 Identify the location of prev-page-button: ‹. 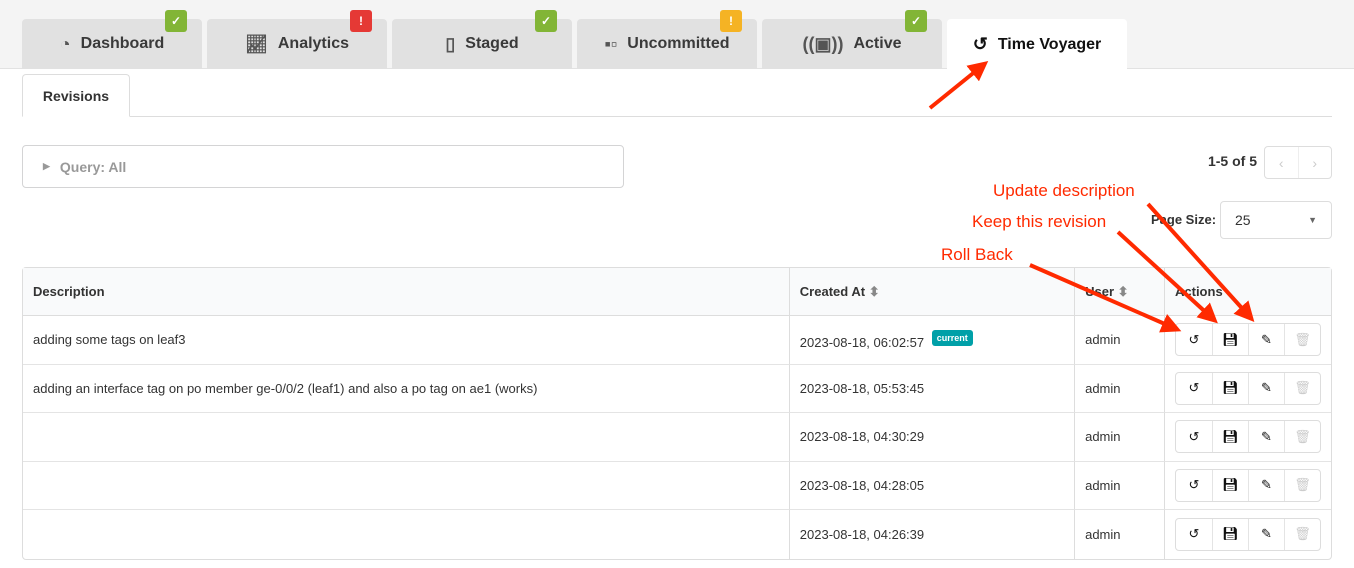
(1282, 162).